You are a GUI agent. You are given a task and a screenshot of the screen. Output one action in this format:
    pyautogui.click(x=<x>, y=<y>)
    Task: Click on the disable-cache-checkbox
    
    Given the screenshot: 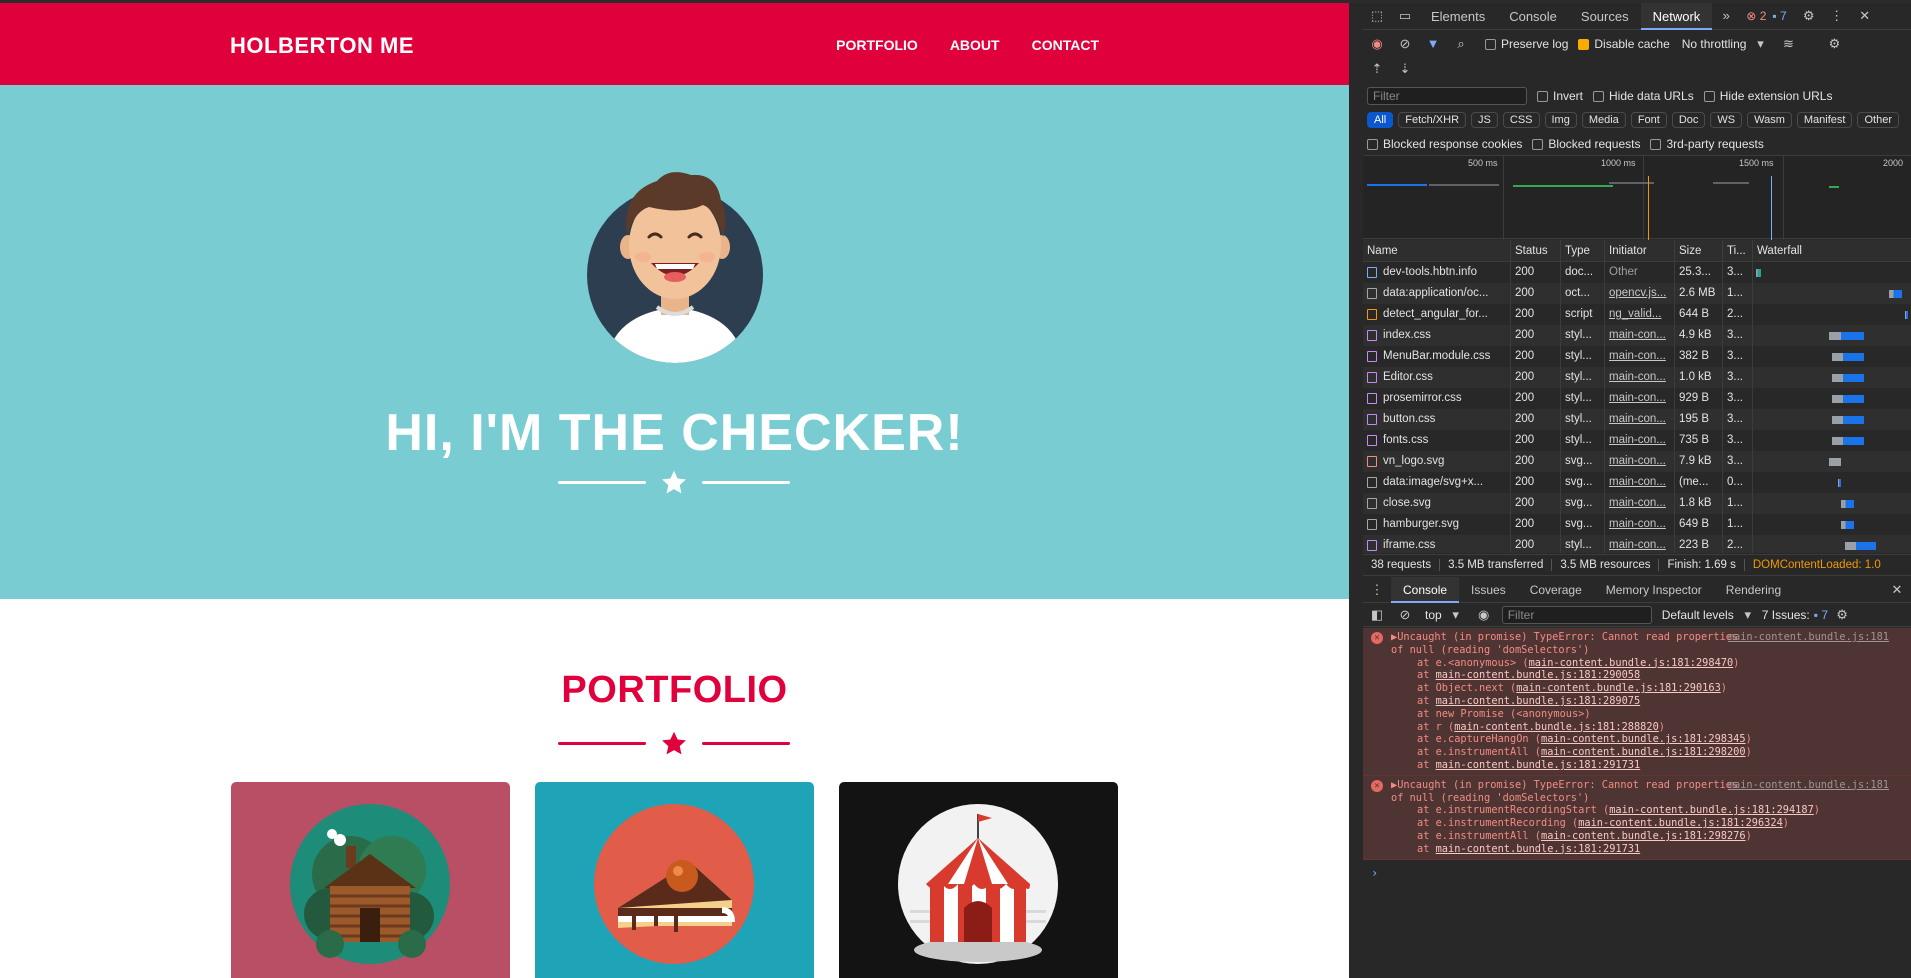 What is the action you would take?
    pyautogui.click(x=1584, y=44)
    